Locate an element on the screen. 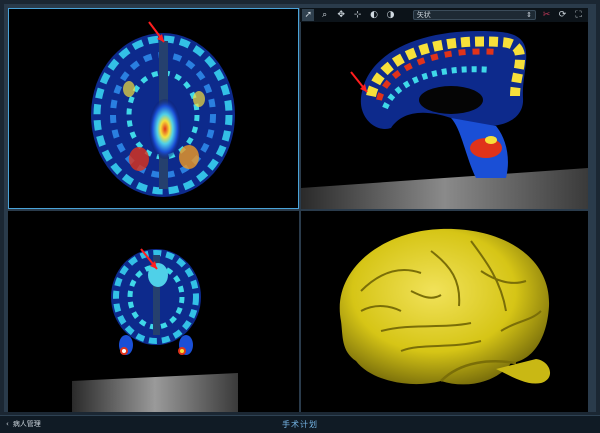 This screenshot has width=600, height=433. zoom-tool-icon: ⌕ is located at coordinates (324, 15).